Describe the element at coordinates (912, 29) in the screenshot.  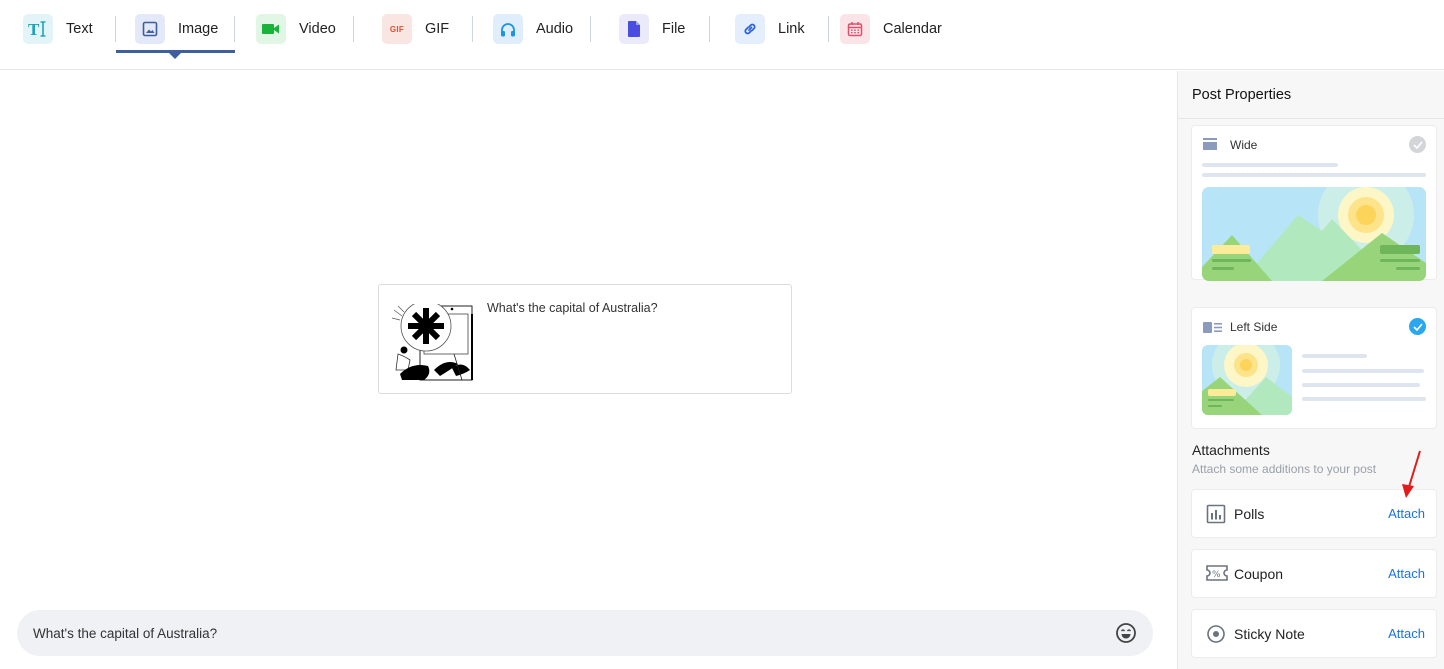
I see `tab-label: Calendar` at that location.